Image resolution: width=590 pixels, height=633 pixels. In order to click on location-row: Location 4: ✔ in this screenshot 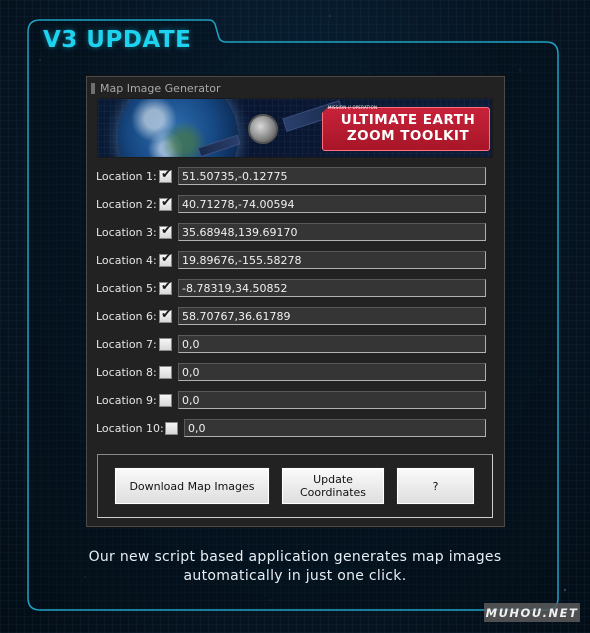, I will do `click(291, 260)`.